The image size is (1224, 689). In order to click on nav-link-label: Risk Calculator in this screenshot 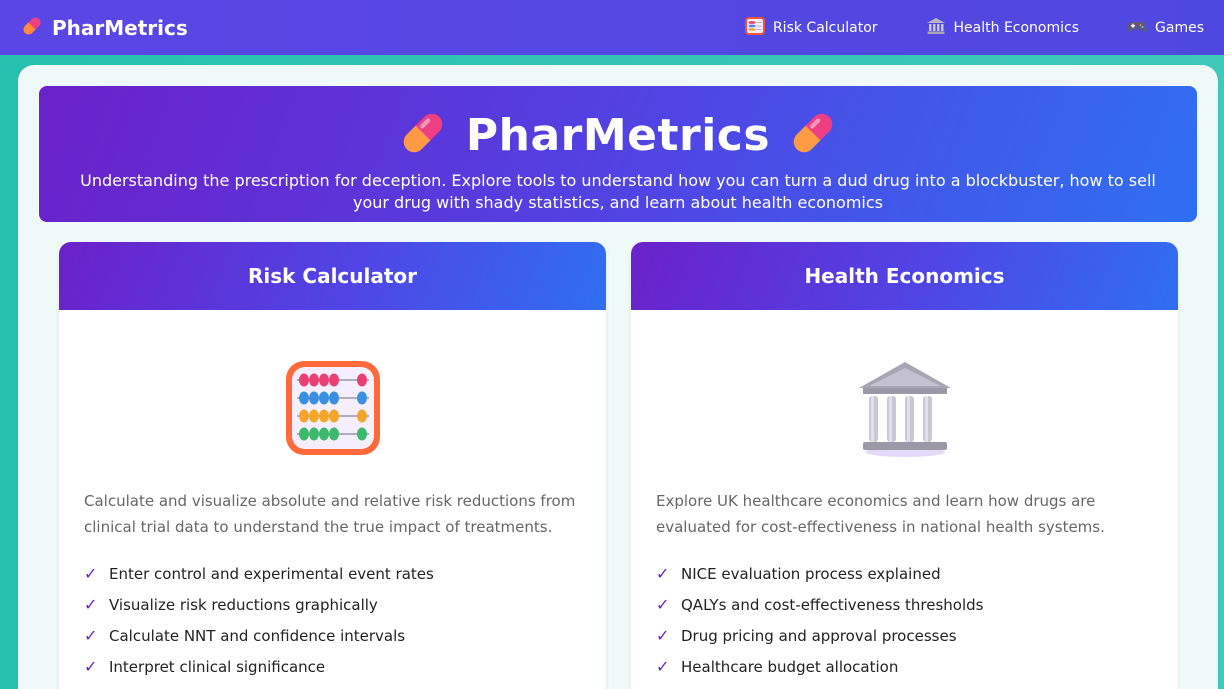, I will do `click(825, 27)`.